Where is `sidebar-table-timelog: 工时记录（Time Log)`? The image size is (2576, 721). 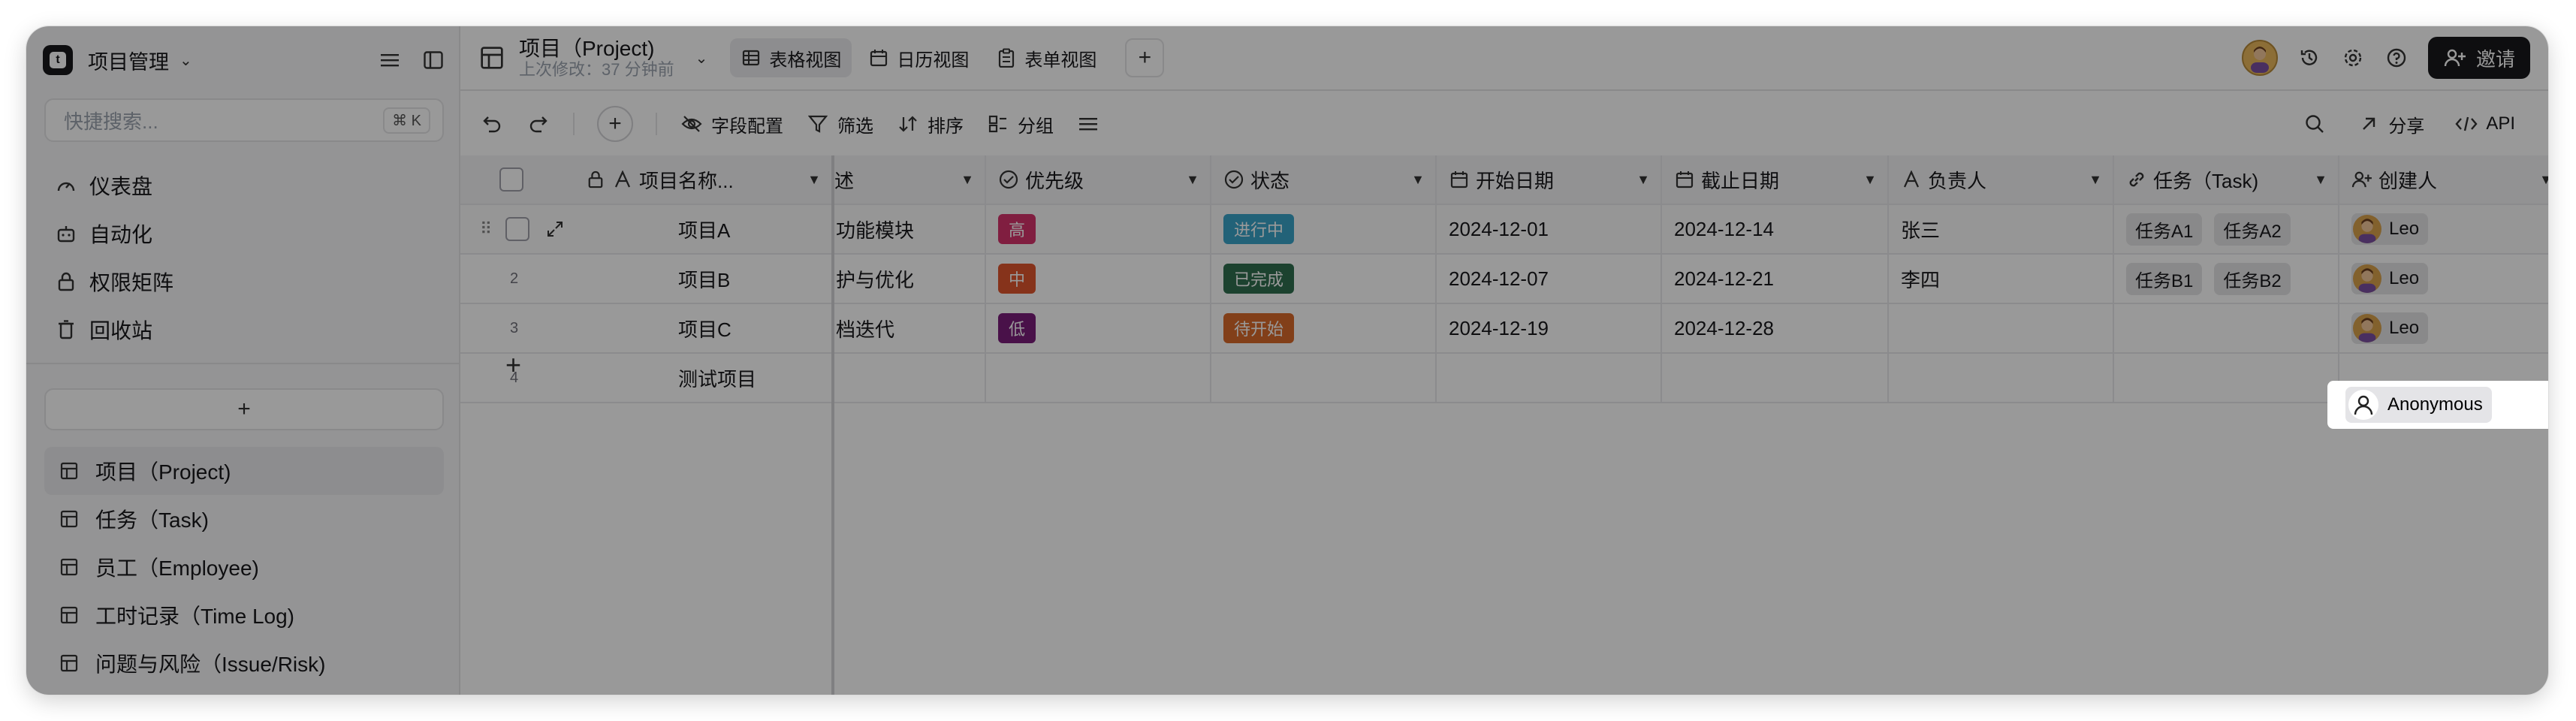 sidebar-table-timelog: 工时记录（Time Log) is located at coordinates (244, 615).